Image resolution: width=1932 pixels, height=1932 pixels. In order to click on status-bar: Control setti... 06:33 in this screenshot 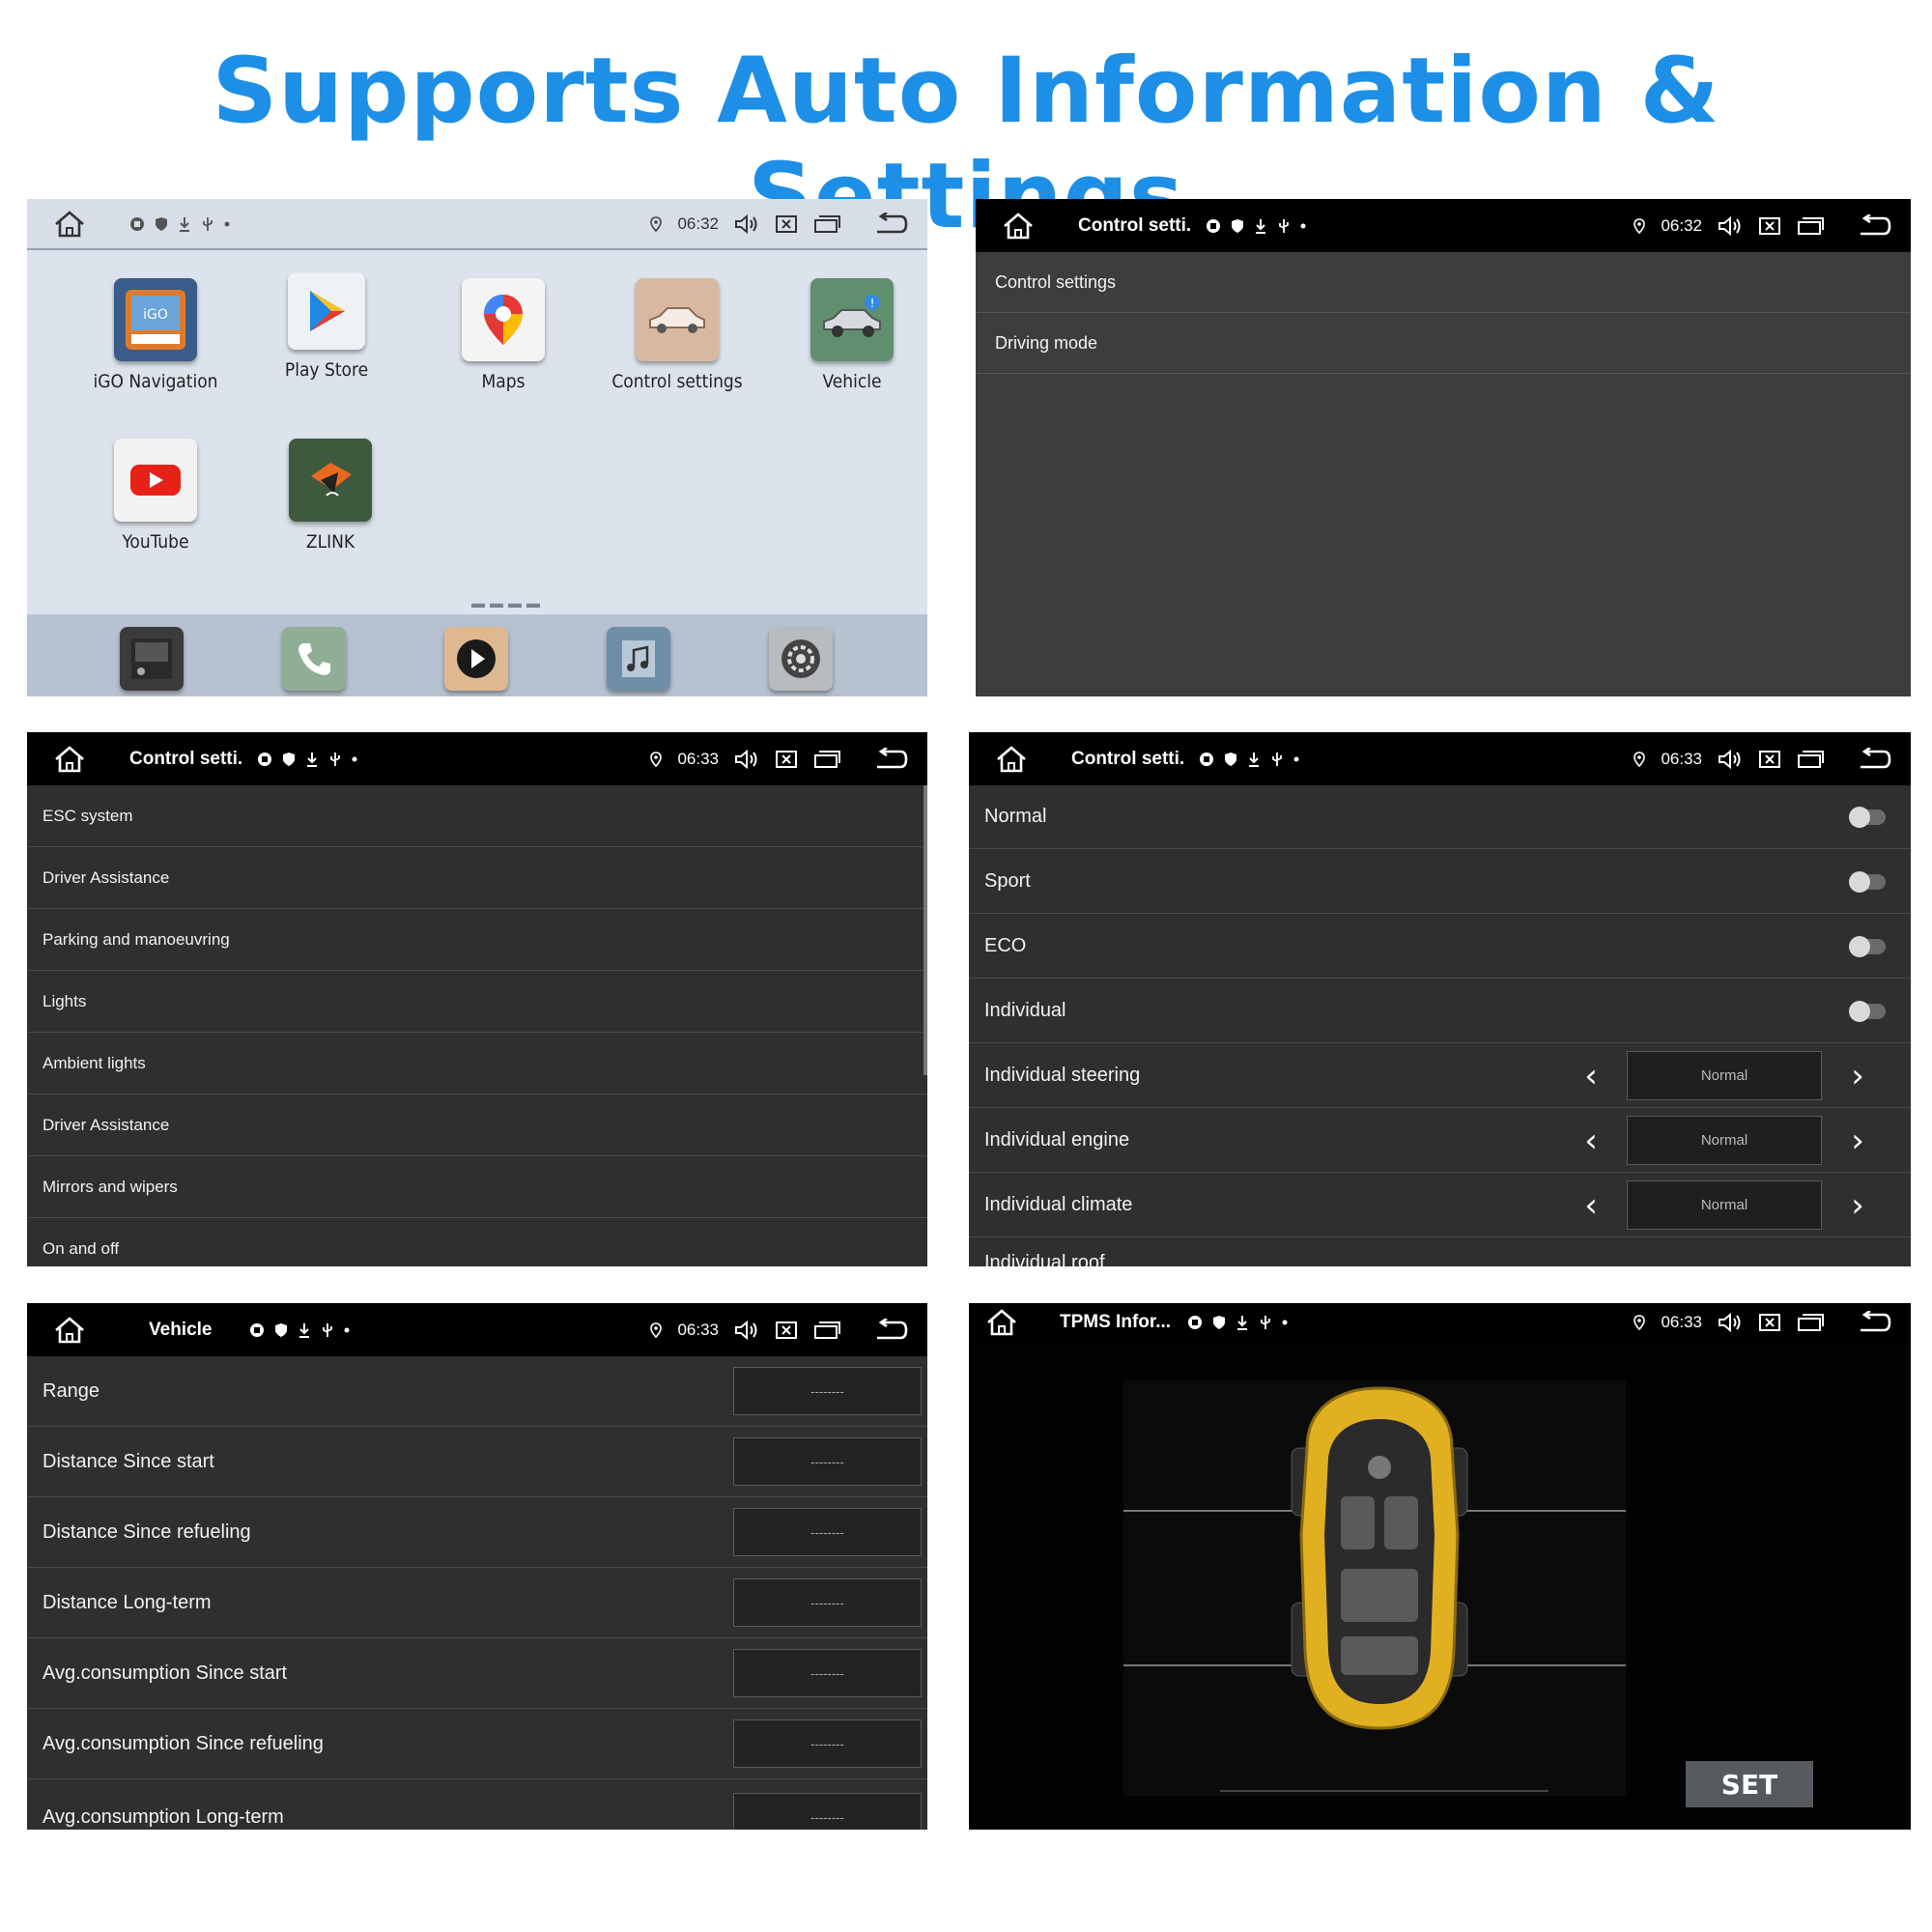, I will do `click(477, 758)`.